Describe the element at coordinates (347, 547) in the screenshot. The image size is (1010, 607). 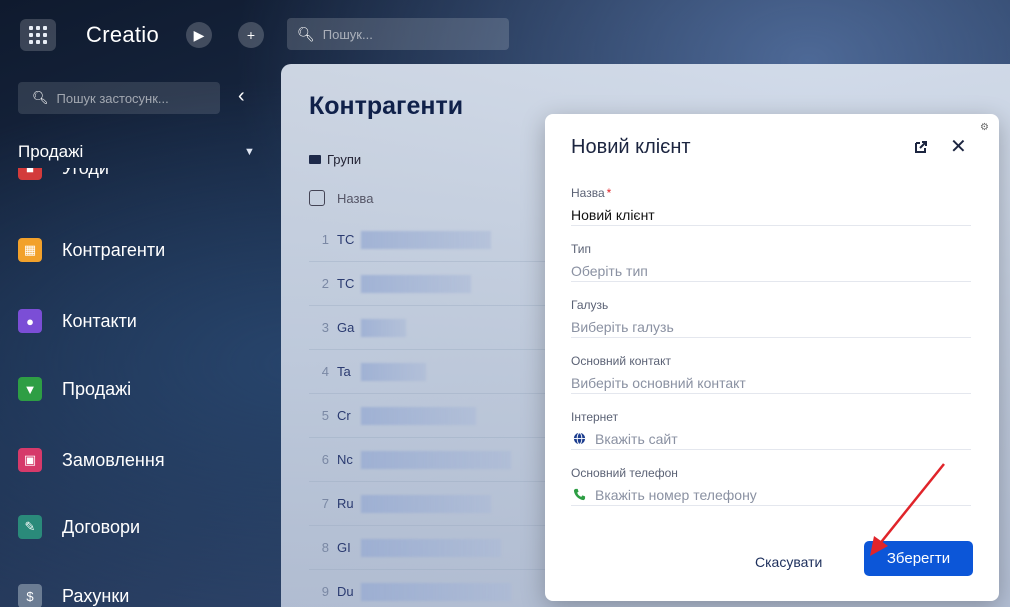
I see `row-name: GI` at that location.